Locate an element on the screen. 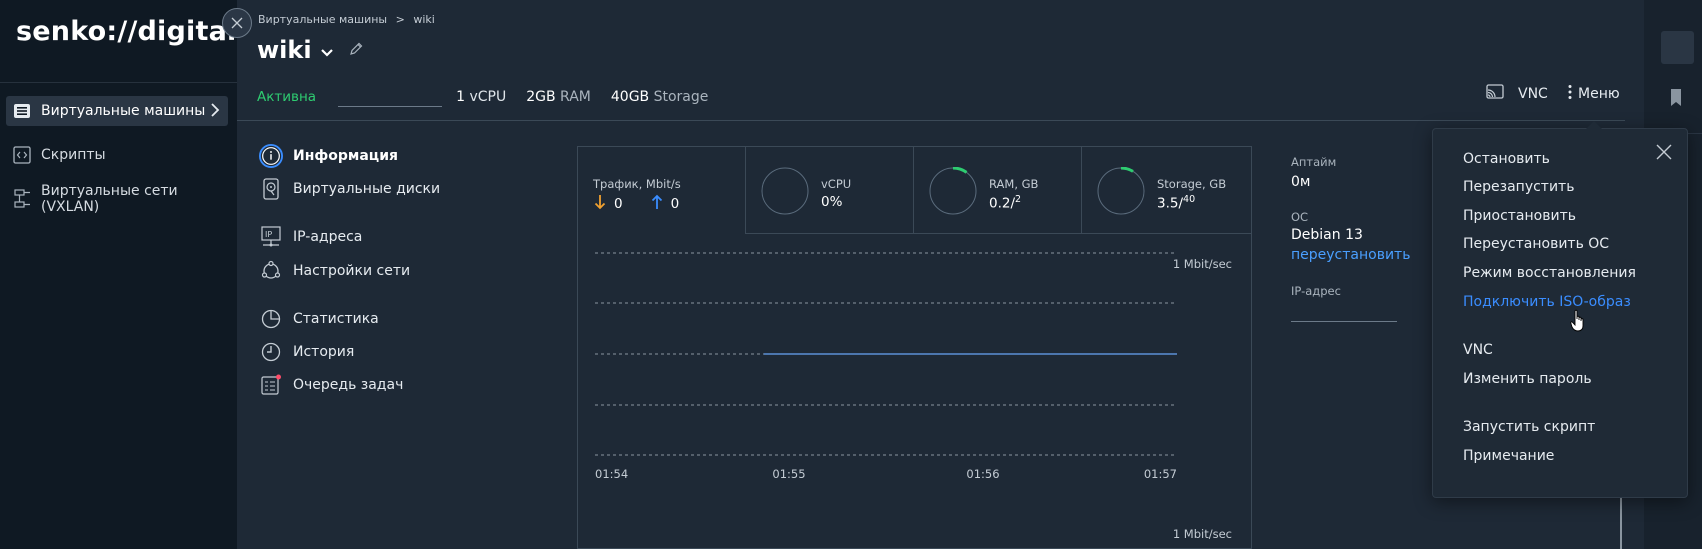 The width and height of the screenshot is (1702, 549). menu-item-pause: Приостановить is located at coordinates (1519, 216).